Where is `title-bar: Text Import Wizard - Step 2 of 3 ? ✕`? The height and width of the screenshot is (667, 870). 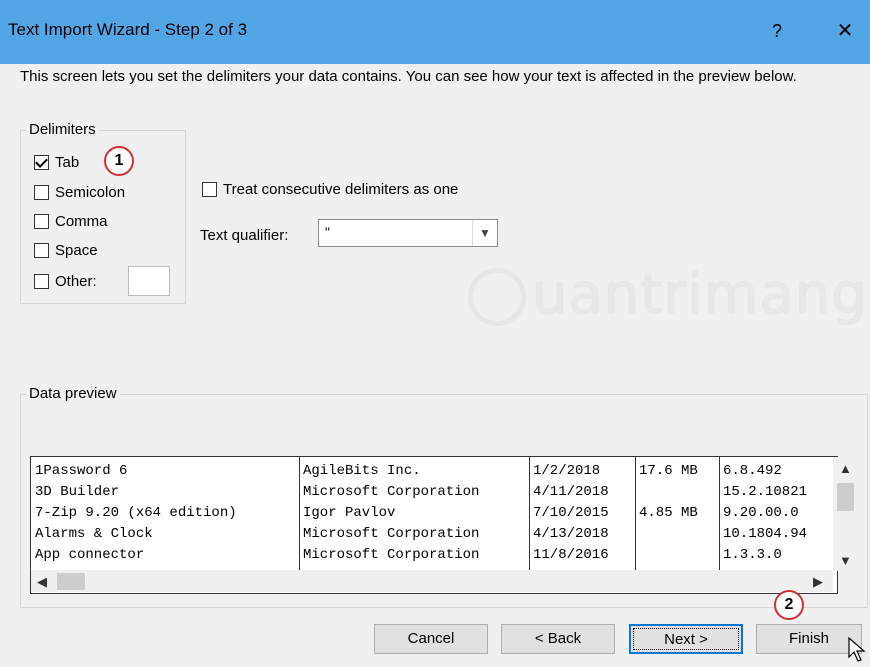
title-bar: Text Import Wizard - Step 2 of 3 ? ✕ is located at coordinates (435, 32).